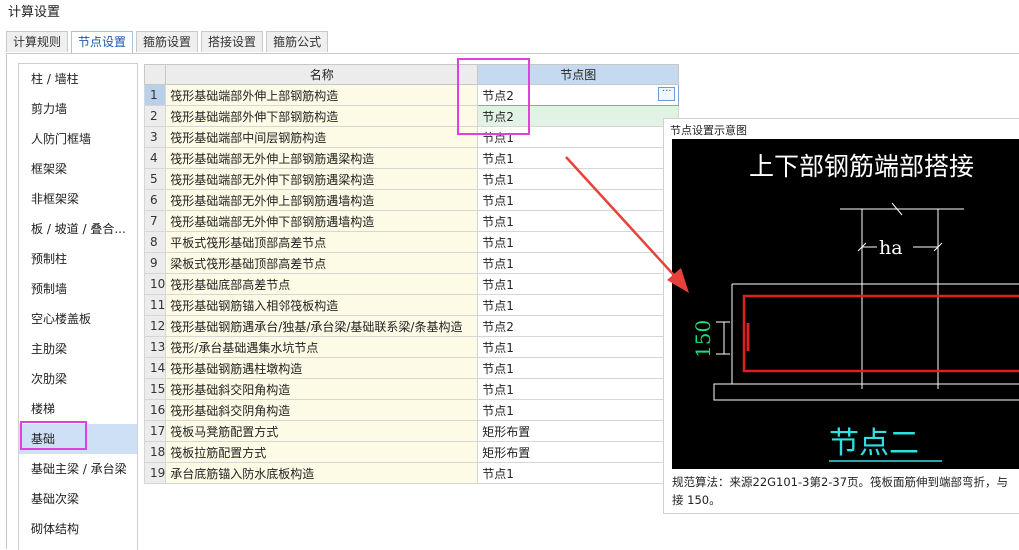  What do you see at coordinates (155, 347) in the screenshot?
I see `row-number: 13` at bounding box center [155, 347].